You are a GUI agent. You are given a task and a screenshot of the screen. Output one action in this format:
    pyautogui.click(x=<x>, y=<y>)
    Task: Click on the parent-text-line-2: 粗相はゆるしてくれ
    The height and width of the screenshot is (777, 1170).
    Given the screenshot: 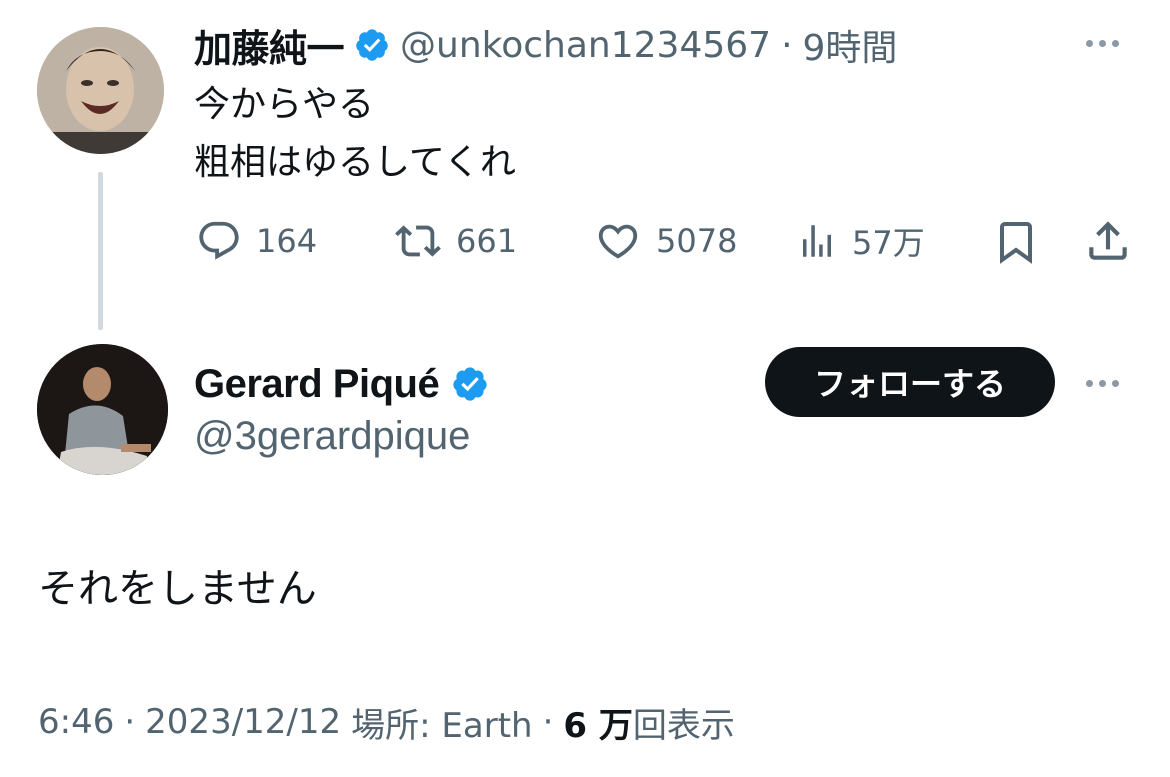 What is the action you would take?
    pyautogui.click(x=355, y=162)
    